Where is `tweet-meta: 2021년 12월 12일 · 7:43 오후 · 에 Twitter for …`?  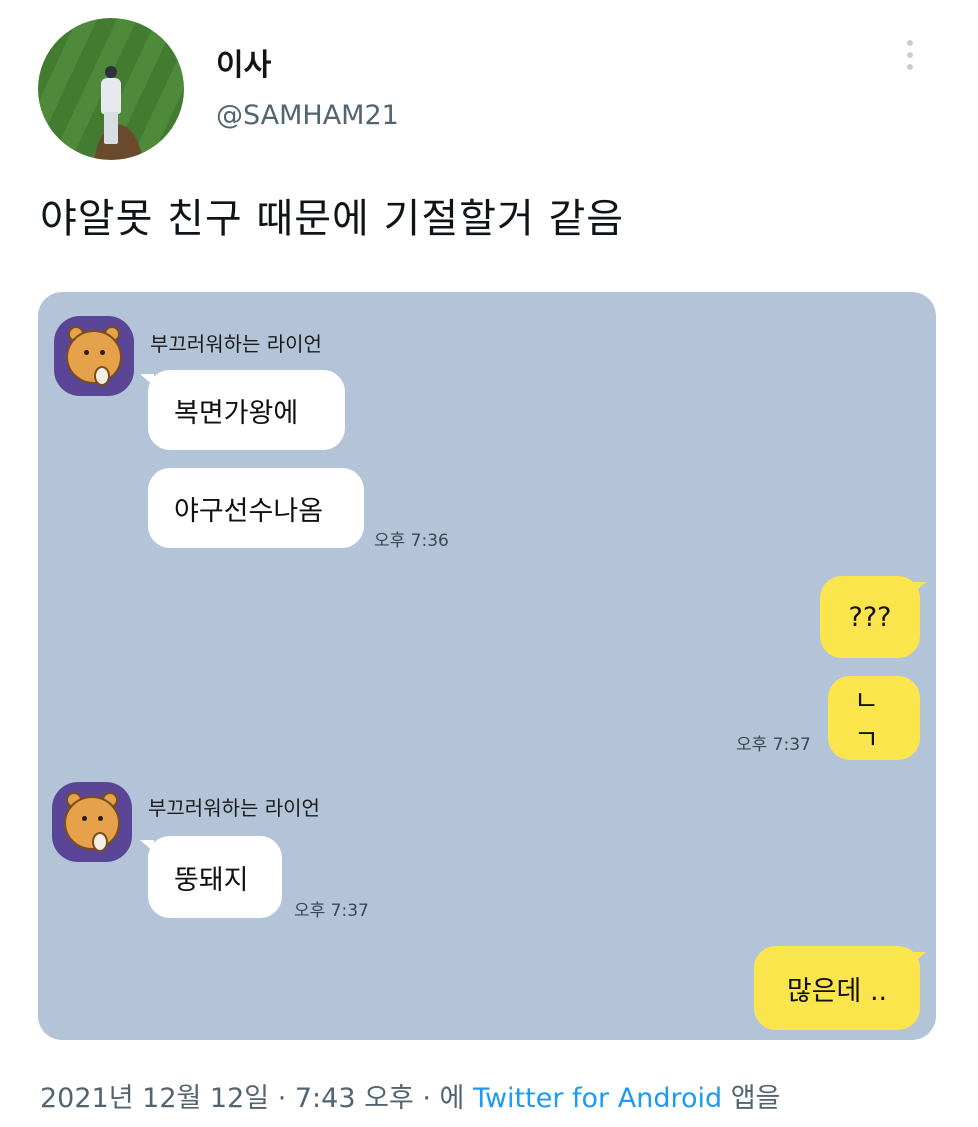 tweet-meta: 2021년 12월 12일 · 7:43 오후 · 에 Twitter for … is located at coordinates (410, 1095).